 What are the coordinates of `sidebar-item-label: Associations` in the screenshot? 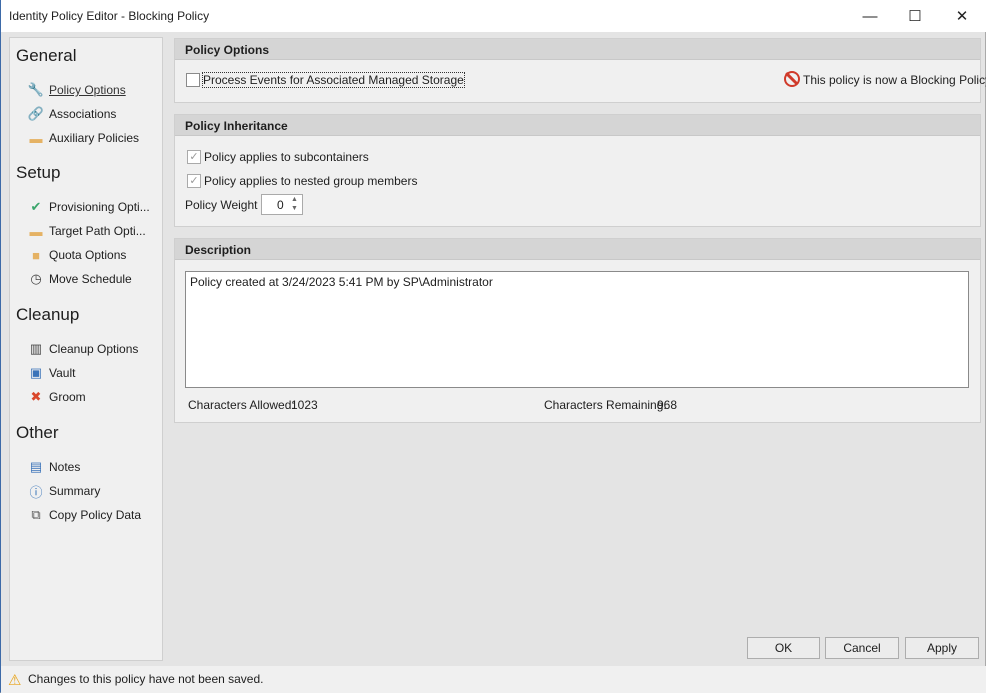 It's located at (83, 114).